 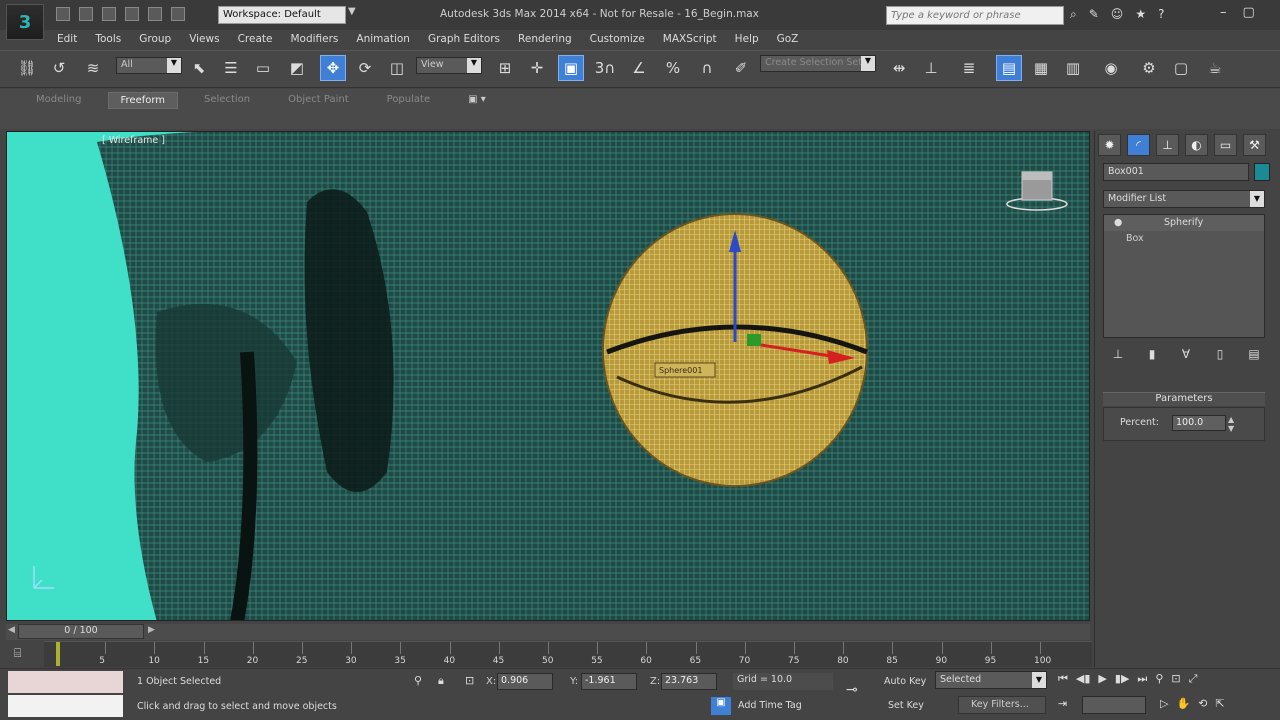 What do you see at coordinates (67, 40) in the screenshot?
I see `menu-item: Edit` at bounding box center [67, 40].